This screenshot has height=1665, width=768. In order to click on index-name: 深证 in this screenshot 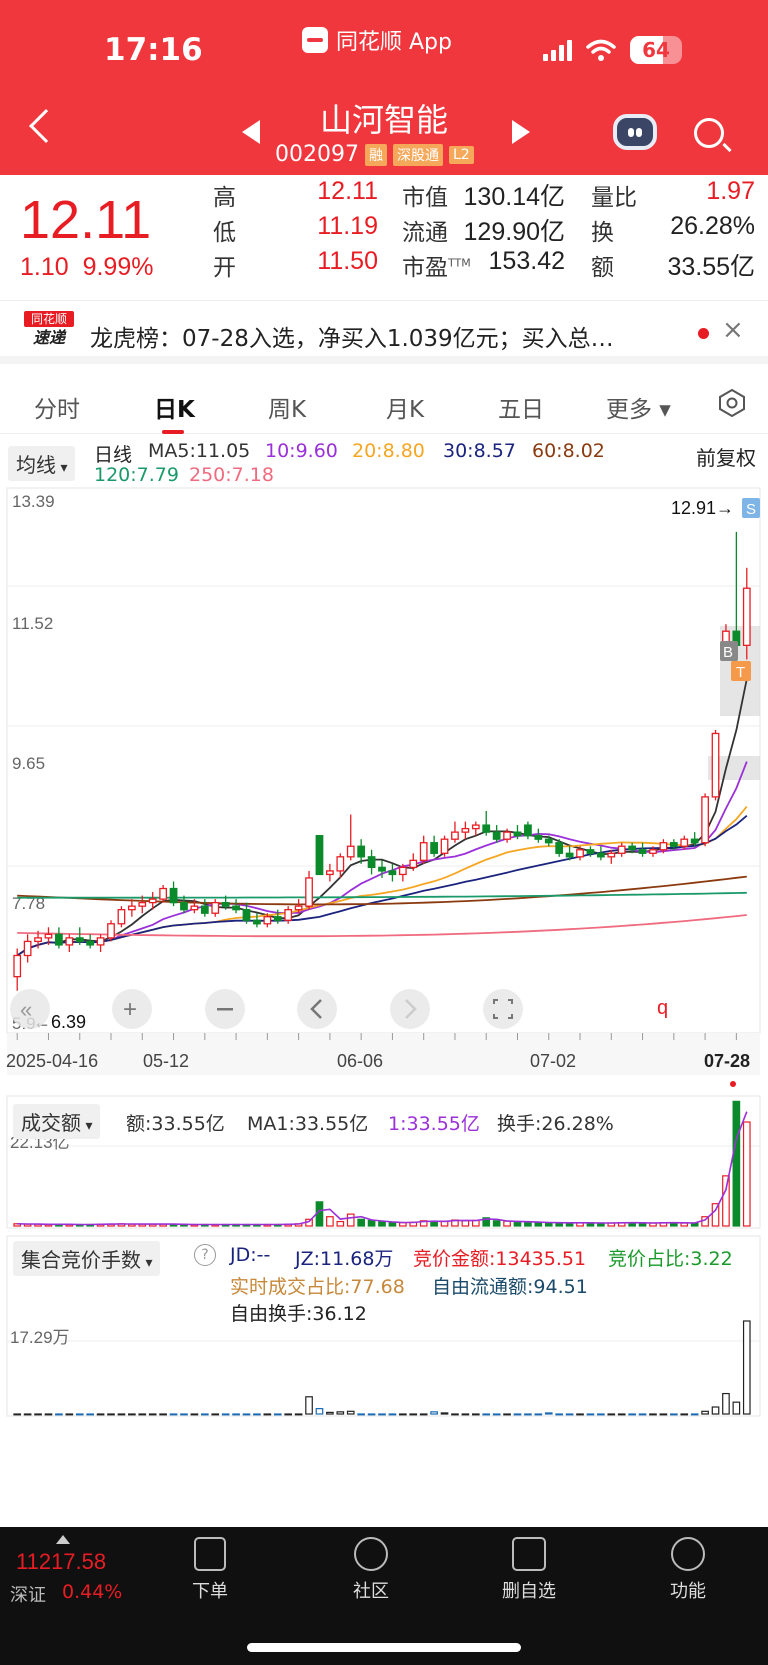, I will do `click(28, 1595)`.